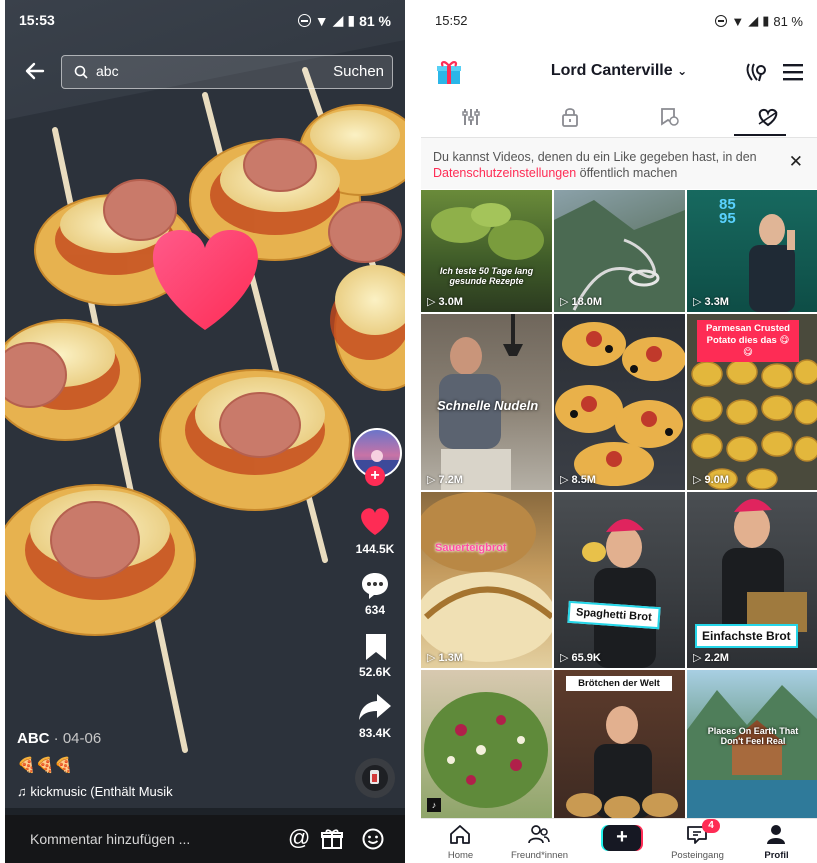 Image resolution: width=817 pixels, height=863 pixels. What do you see at coordinates (376, 647) in the screenshot?
I see `bookmark-icon` at bounding box center [376, 647].